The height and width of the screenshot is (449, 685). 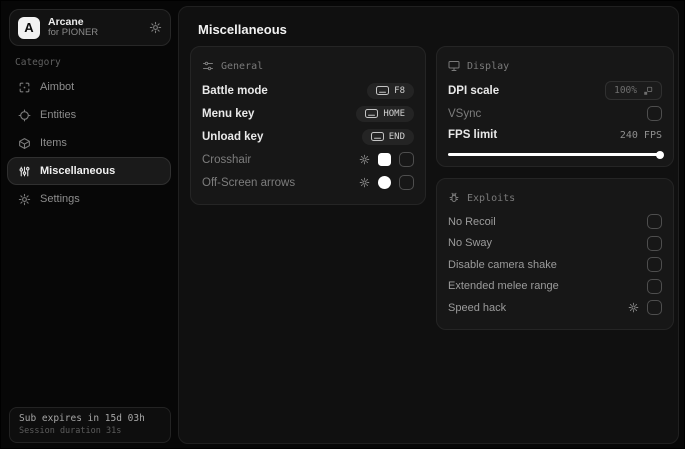 What do you see at coordinates (308, 182) in the screenshot?
I see `setting-row-offscreen-arrows: Off-Screen arrows` at bounding box center [308, 182].